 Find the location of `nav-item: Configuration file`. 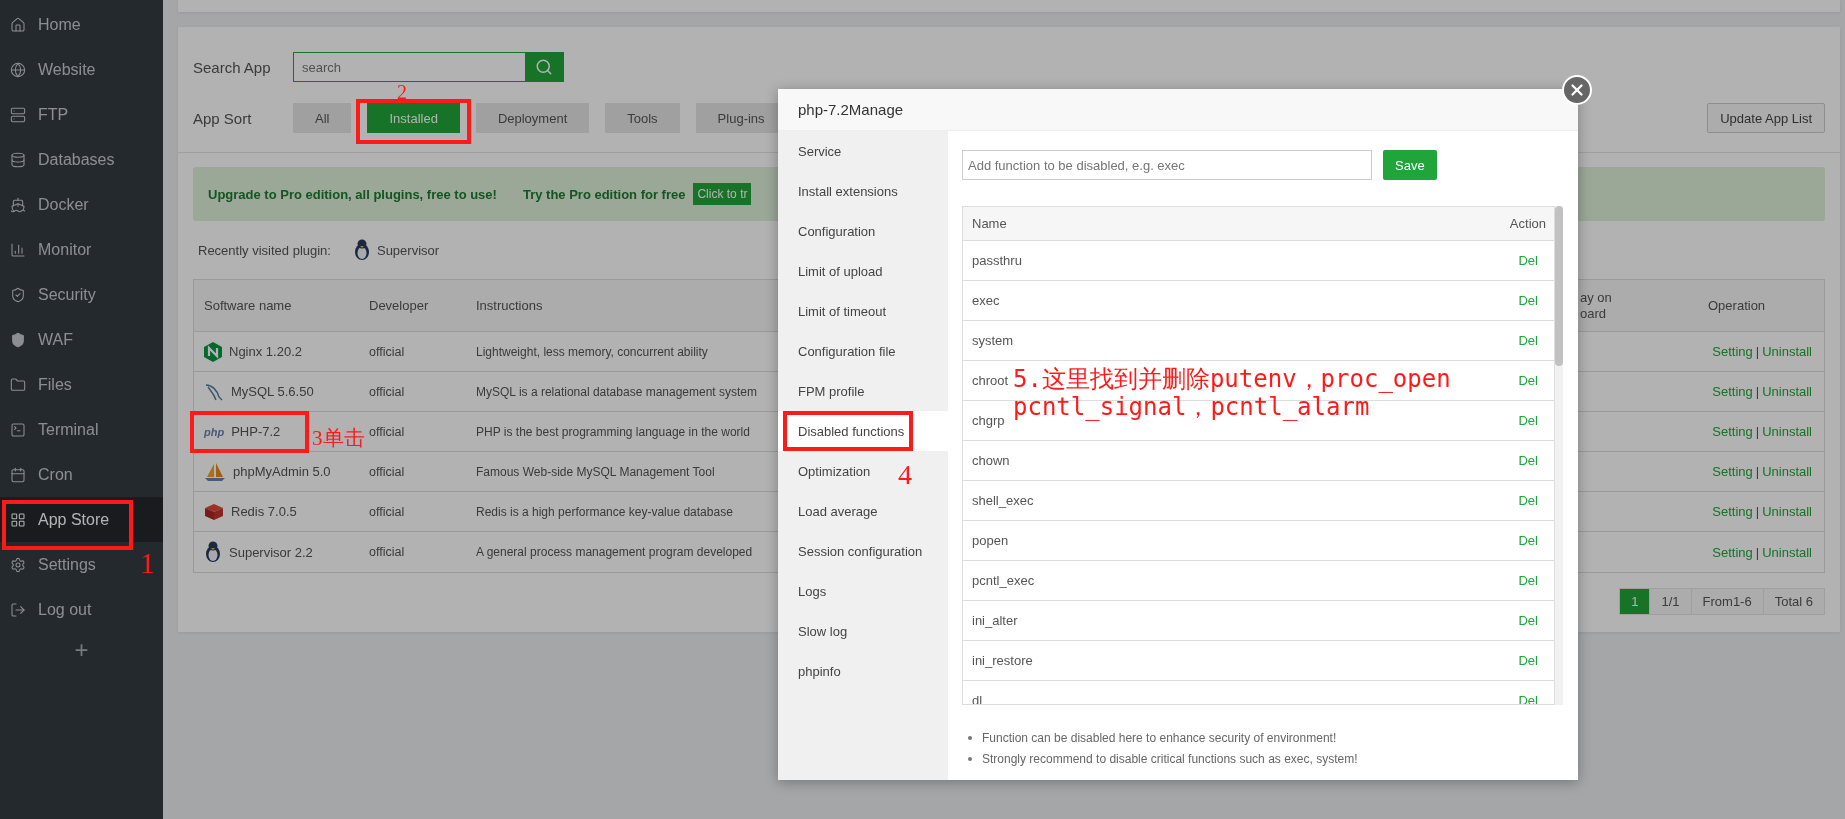

nav-item: Configuration file is located at coordinates (842, 351).